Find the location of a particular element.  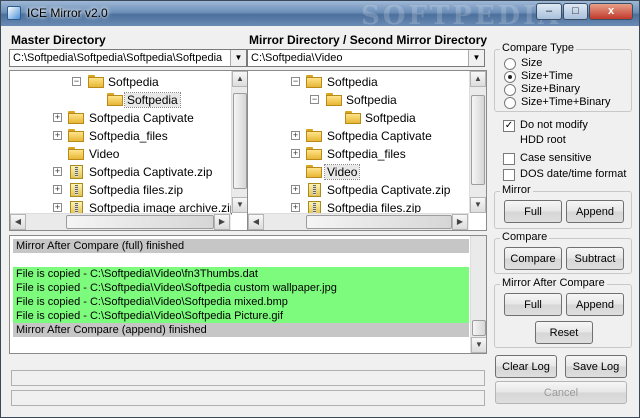

progress-bar-bottom is located at coordinates (248, 398).